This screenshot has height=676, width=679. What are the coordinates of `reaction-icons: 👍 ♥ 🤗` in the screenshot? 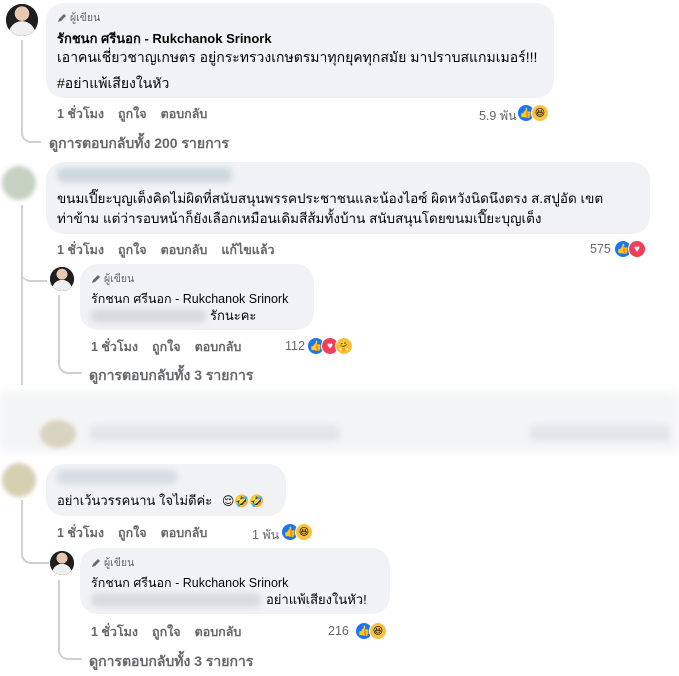 It's located at (330, 346).